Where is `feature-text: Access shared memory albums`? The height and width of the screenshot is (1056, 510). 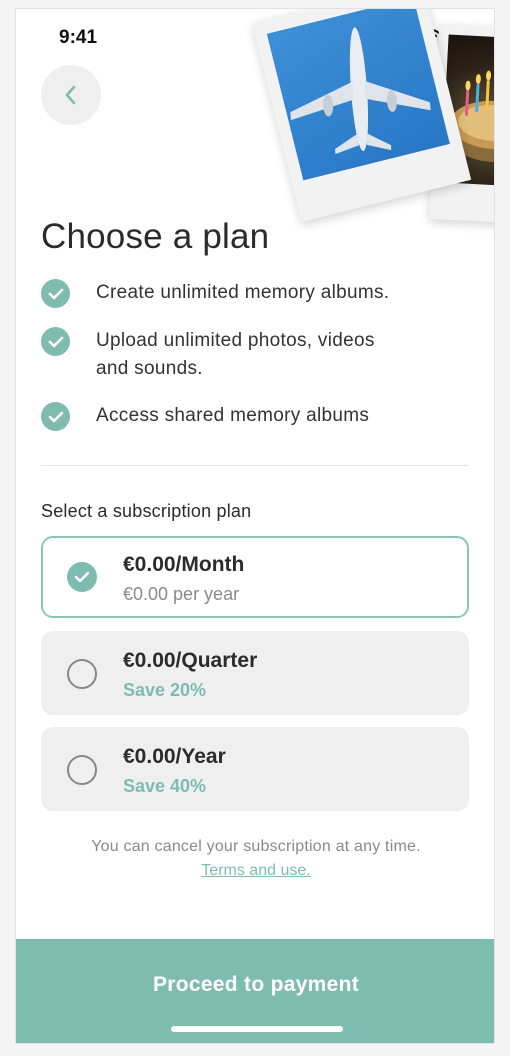
feature-text: Access shared memory albums is located at coordinates (233, 415).